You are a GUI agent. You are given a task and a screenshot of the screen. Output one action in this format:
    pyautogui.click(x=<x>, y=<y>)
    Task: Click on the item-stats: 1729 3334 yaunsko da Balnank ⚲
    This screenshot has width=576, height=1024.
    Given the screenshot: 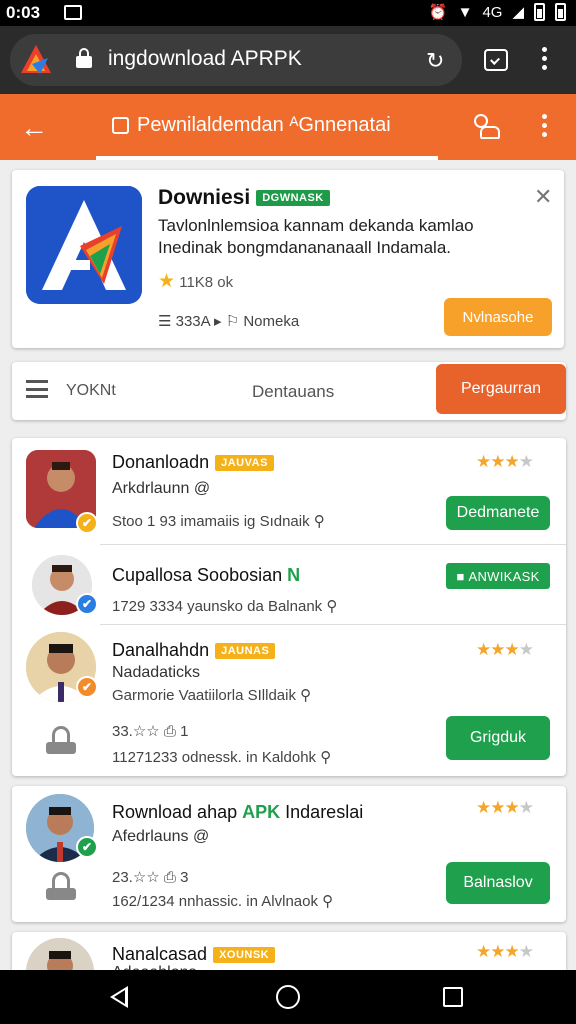 What is the action you would take?
    pyautogui.click(x=224, y=606)
    